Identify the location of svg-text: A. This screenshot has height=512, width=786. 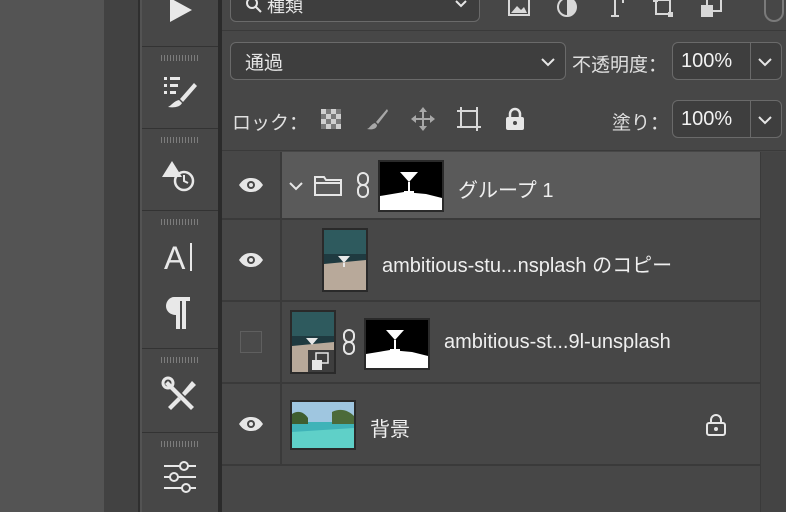
(175, 258).